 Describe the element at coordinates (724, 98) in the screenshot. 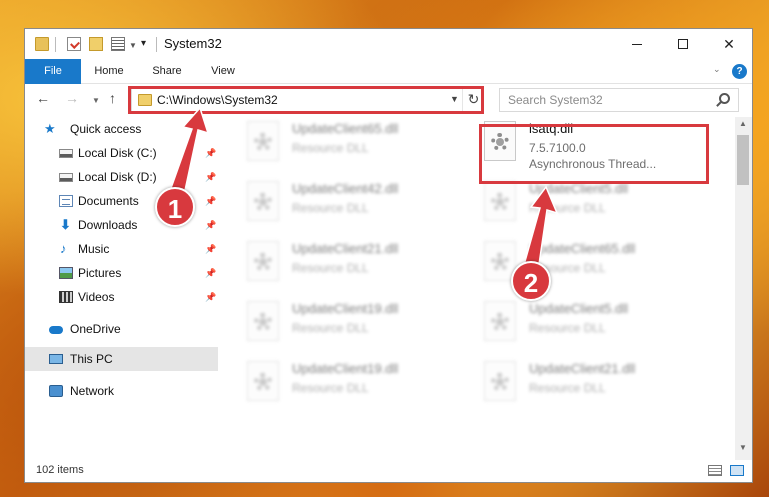

I see `search-icon` at that location.